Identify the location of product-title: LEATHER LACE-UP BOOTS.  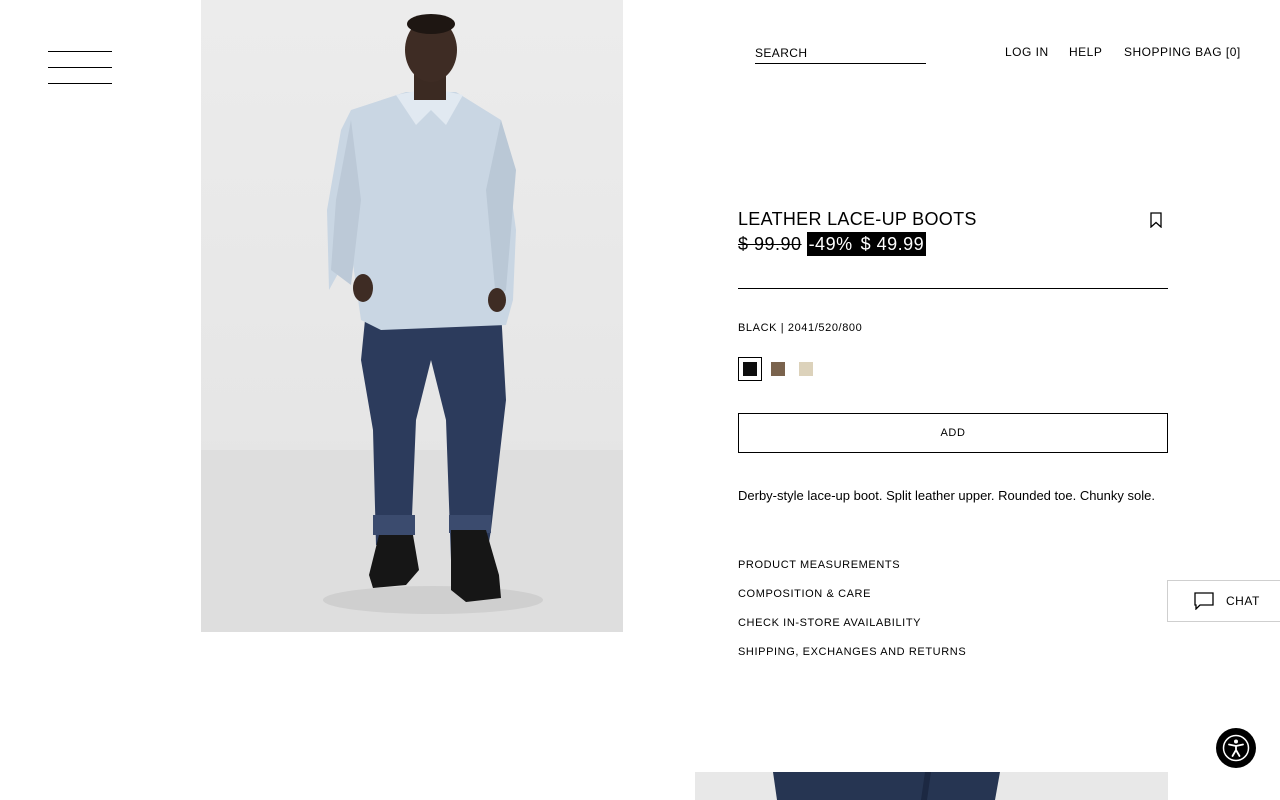
(857, 219).